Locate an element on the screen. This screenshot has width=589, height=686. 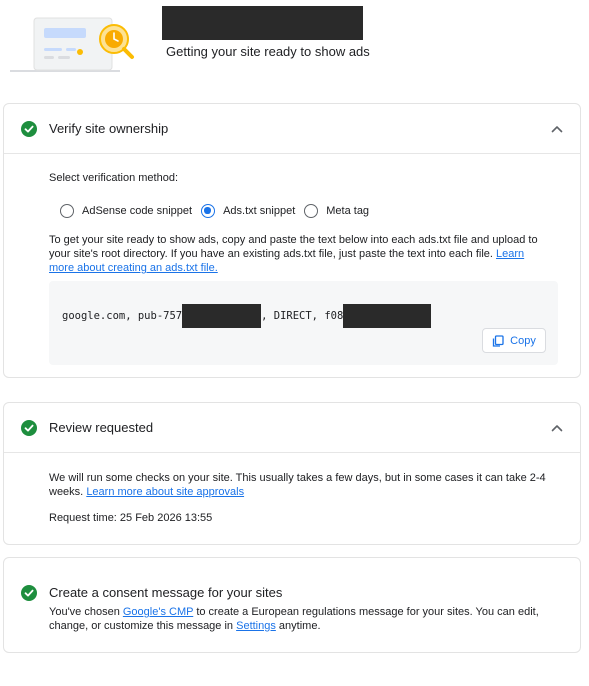
redacted-certification-id is located at coordinates (387, 316).